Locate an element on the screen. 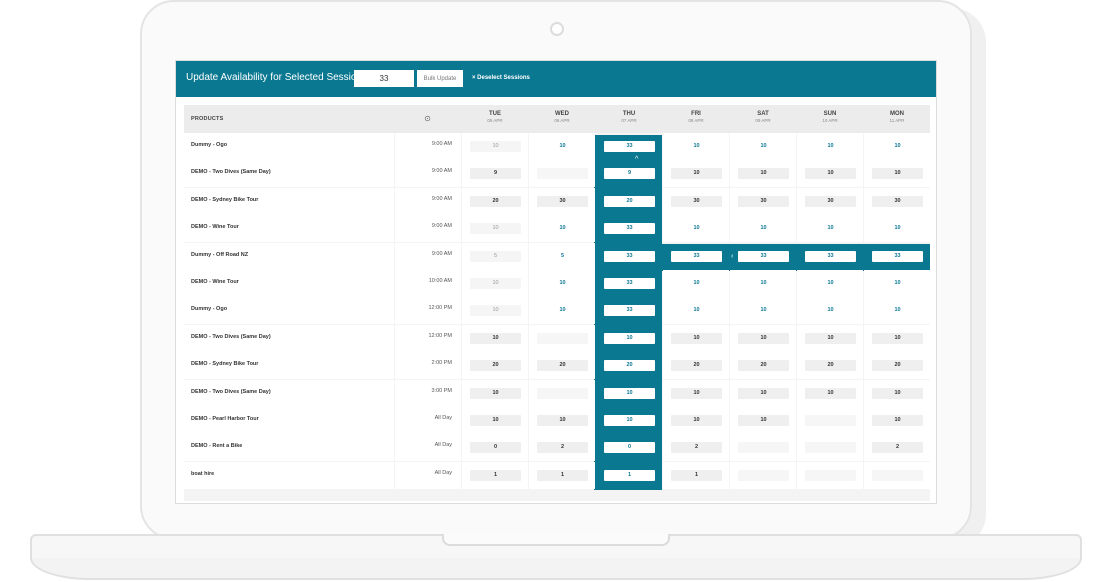 The height and width of the screenshot is (582, 1097). day-header-mon: MON 11 APR is located at coordinates (897, 117).